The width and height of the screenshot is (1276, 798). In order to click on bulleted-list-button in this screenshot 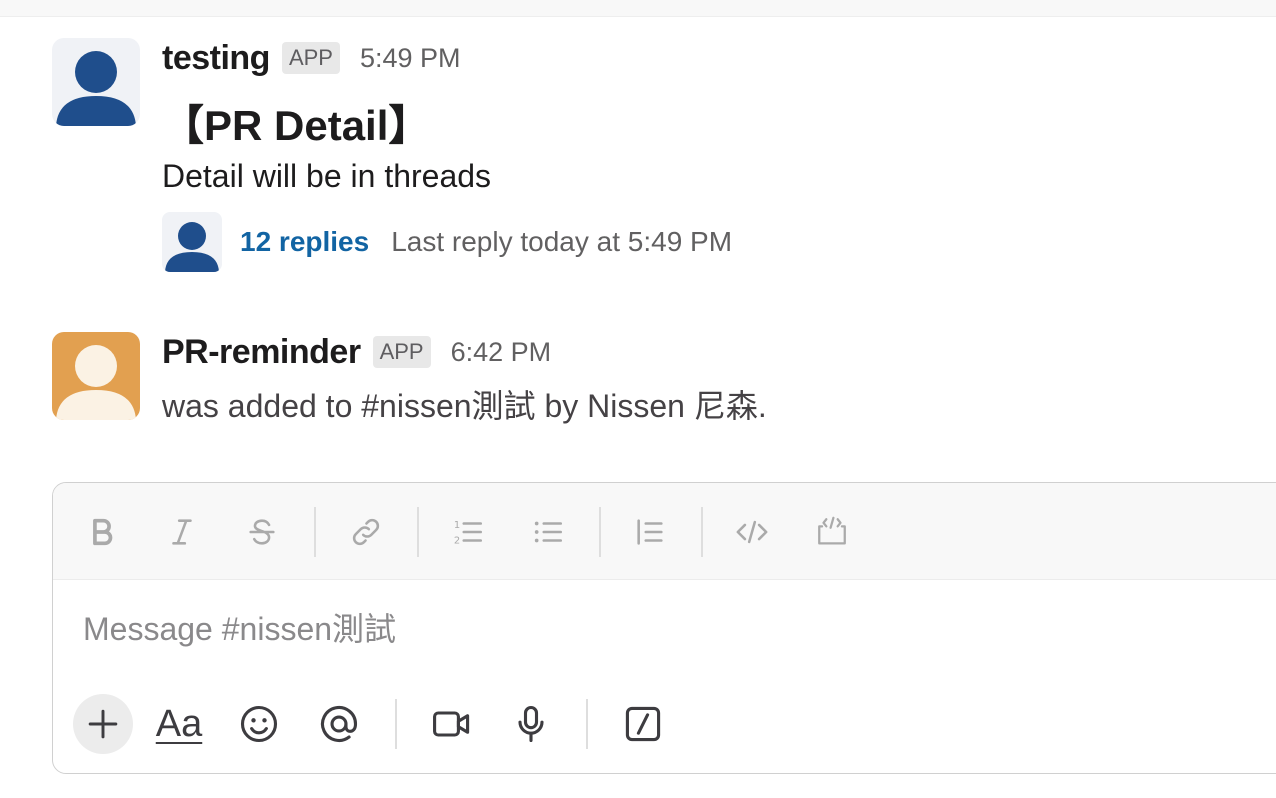, I will do `click(548, 532)`.